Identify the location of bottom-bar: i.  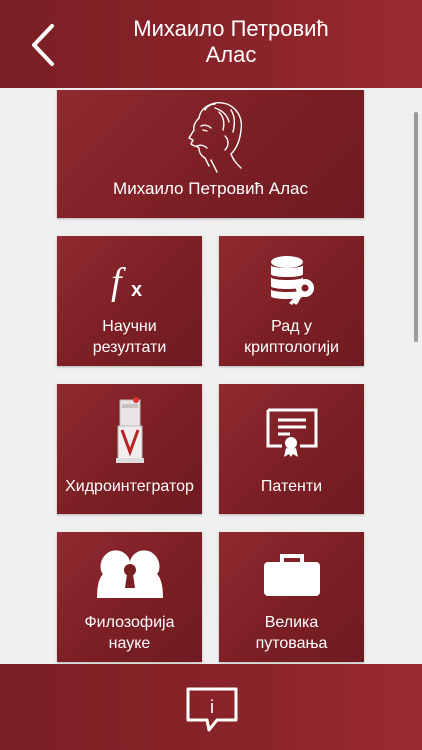
(211, 707).